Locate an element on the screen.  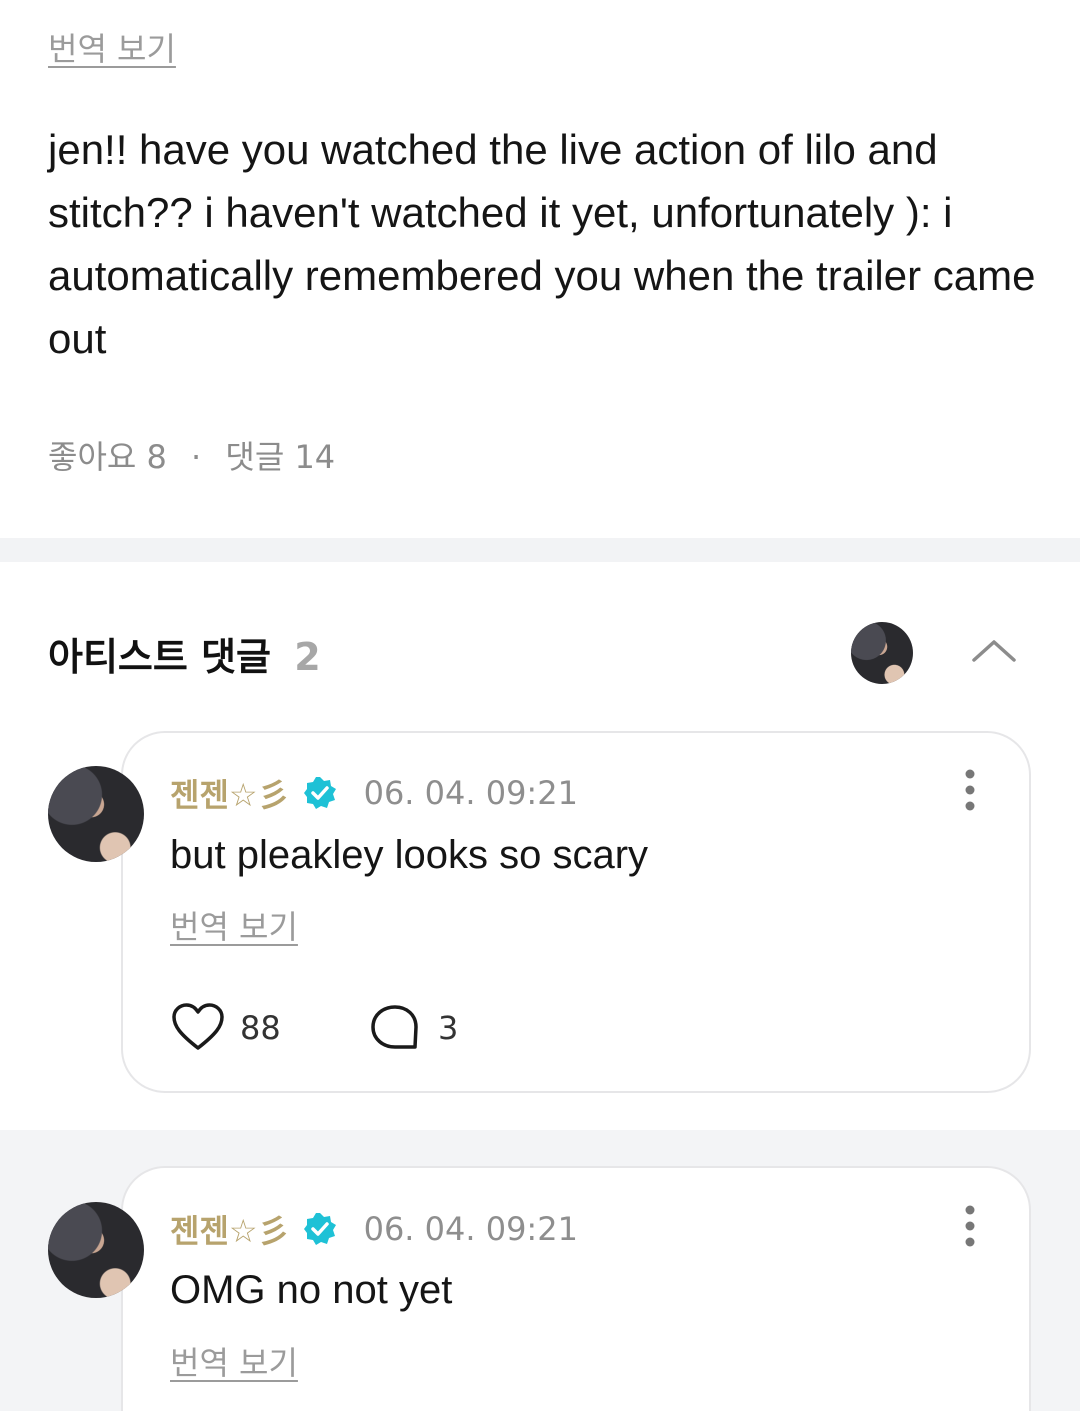
heart-icon is located at coordinates (198, 1026).